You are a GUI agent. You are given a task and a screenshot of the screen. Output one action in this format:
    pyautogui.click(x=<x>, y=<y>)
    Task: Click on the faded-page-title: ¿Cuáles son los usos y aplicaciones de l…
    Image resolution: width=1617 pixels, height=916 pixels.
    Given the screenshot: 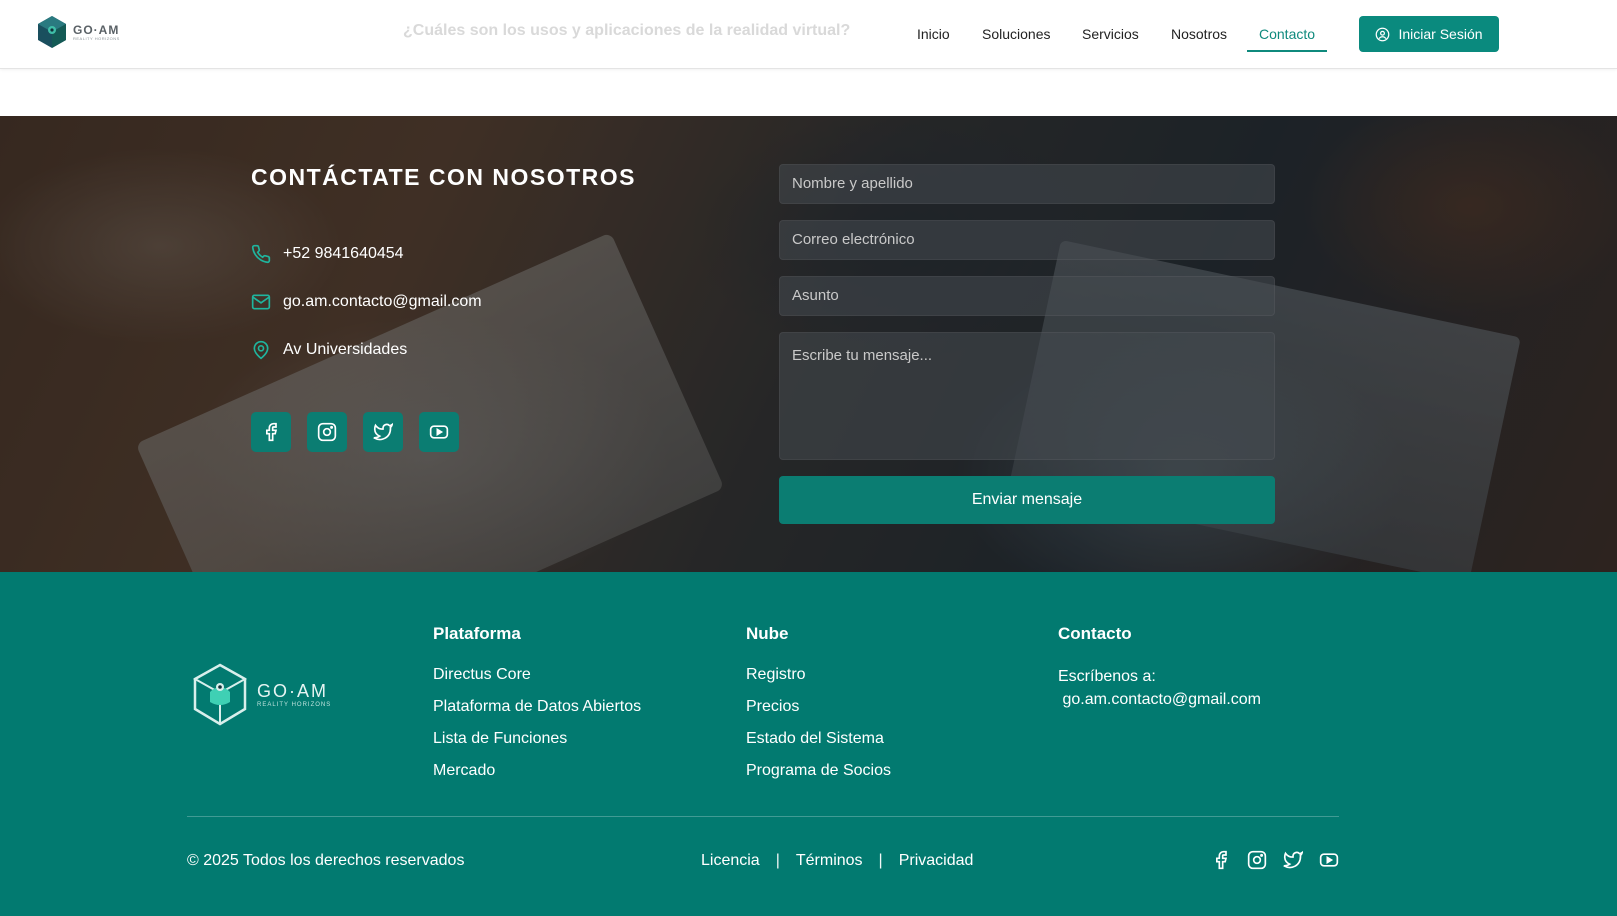 What is the action you would take?
    pyautogui.click(x=627, y=30)
    